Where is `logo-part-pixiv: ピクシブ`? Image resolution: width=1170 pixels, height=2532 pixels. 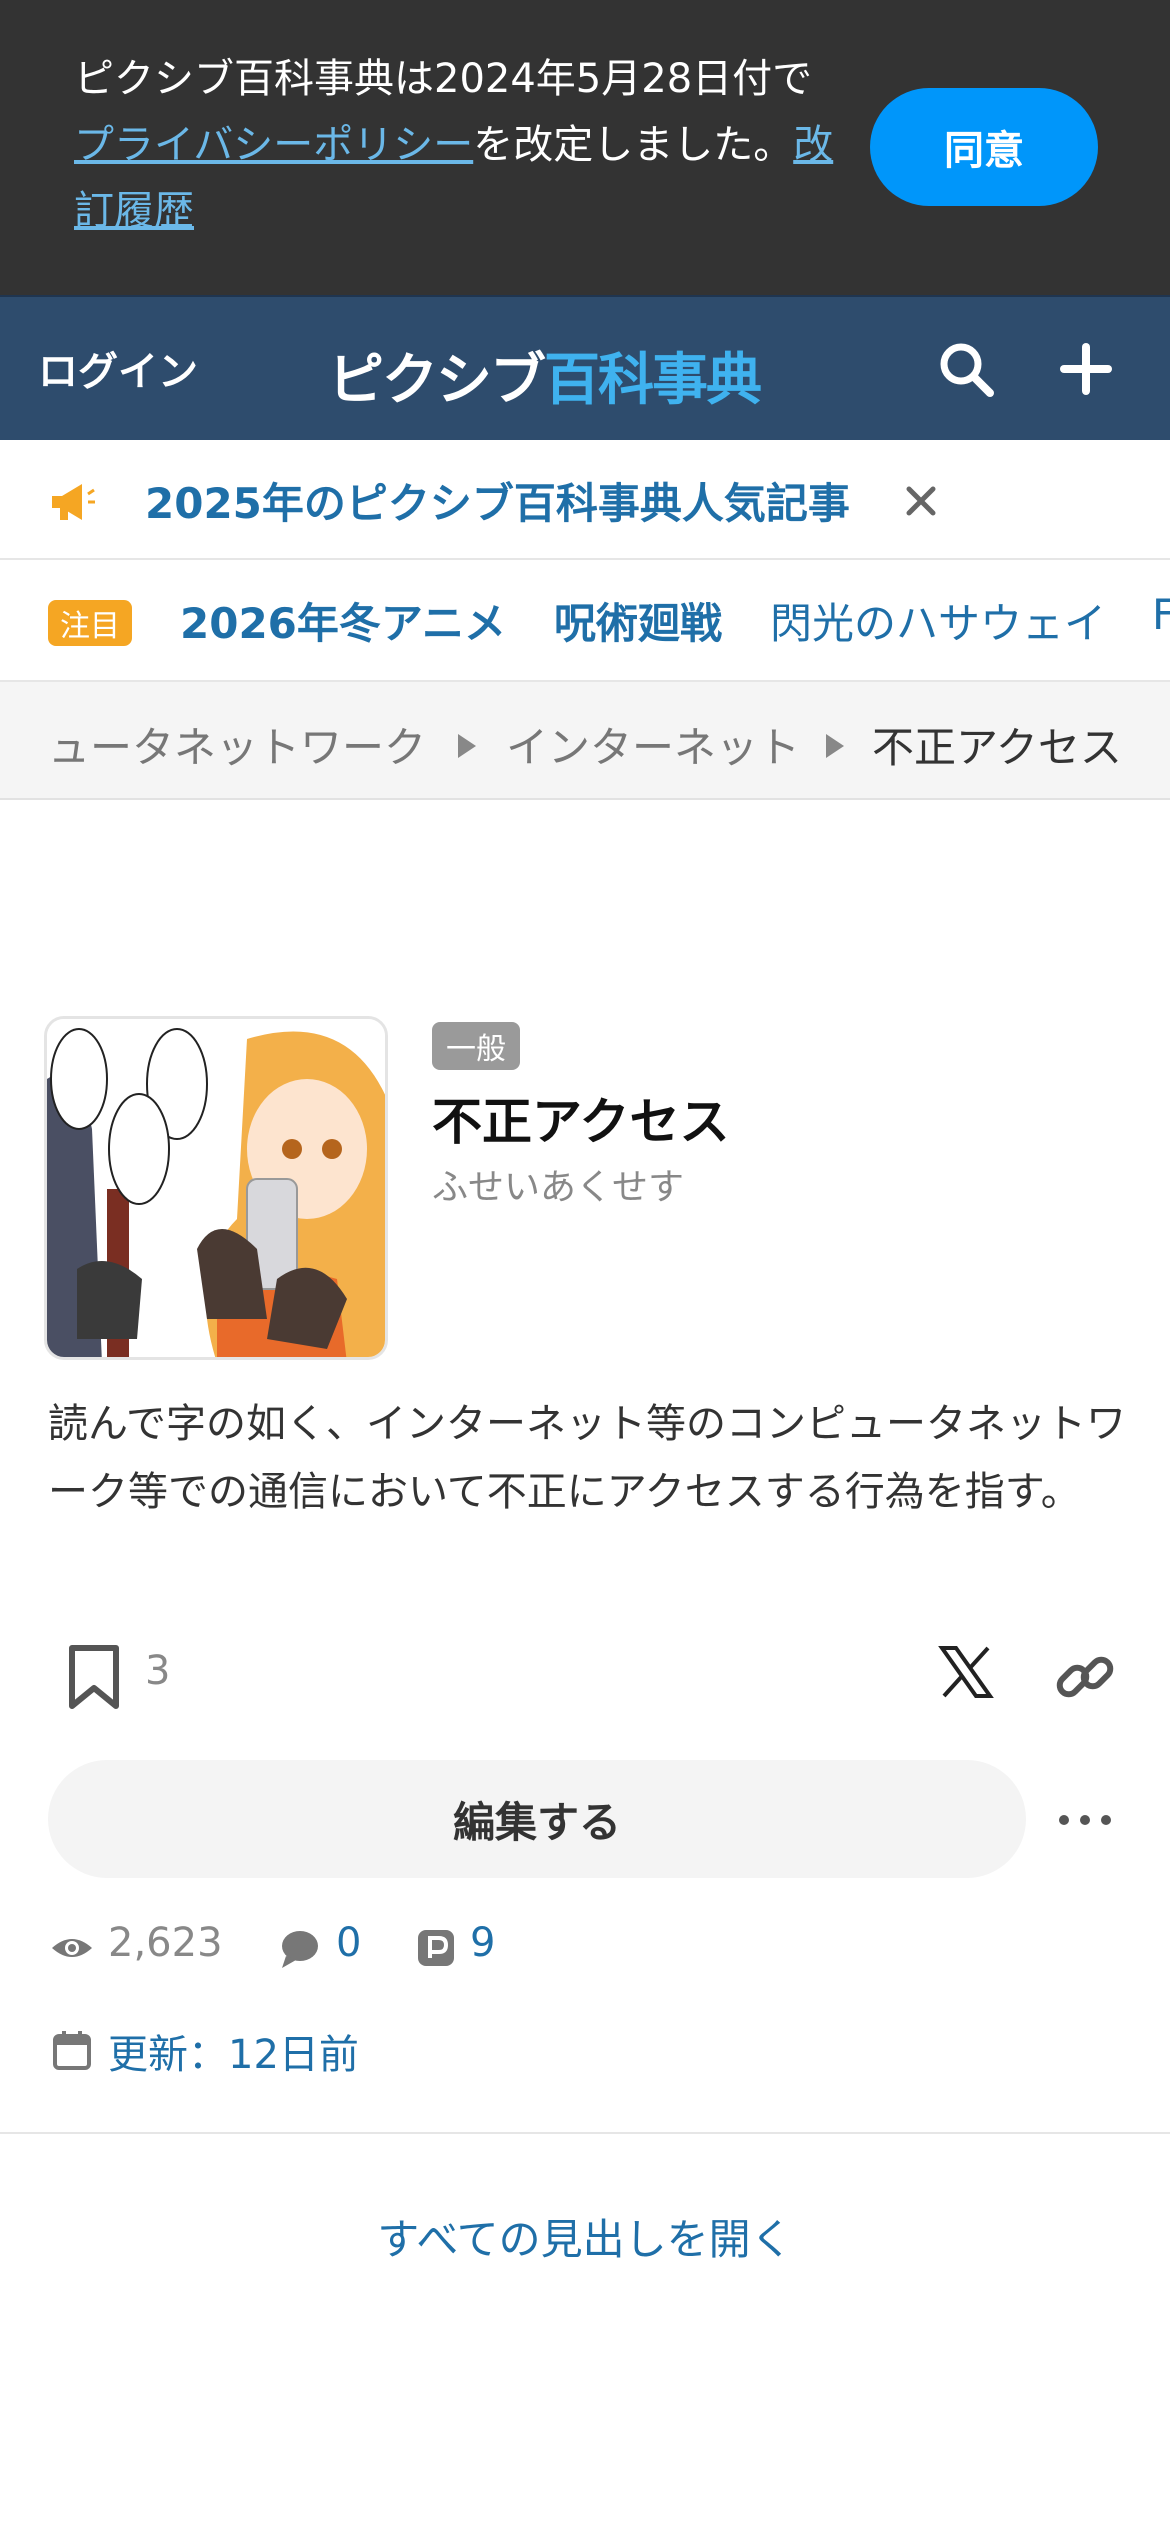 logo-part-pixiv: ピクシブ is located at coordinates (437, 380).